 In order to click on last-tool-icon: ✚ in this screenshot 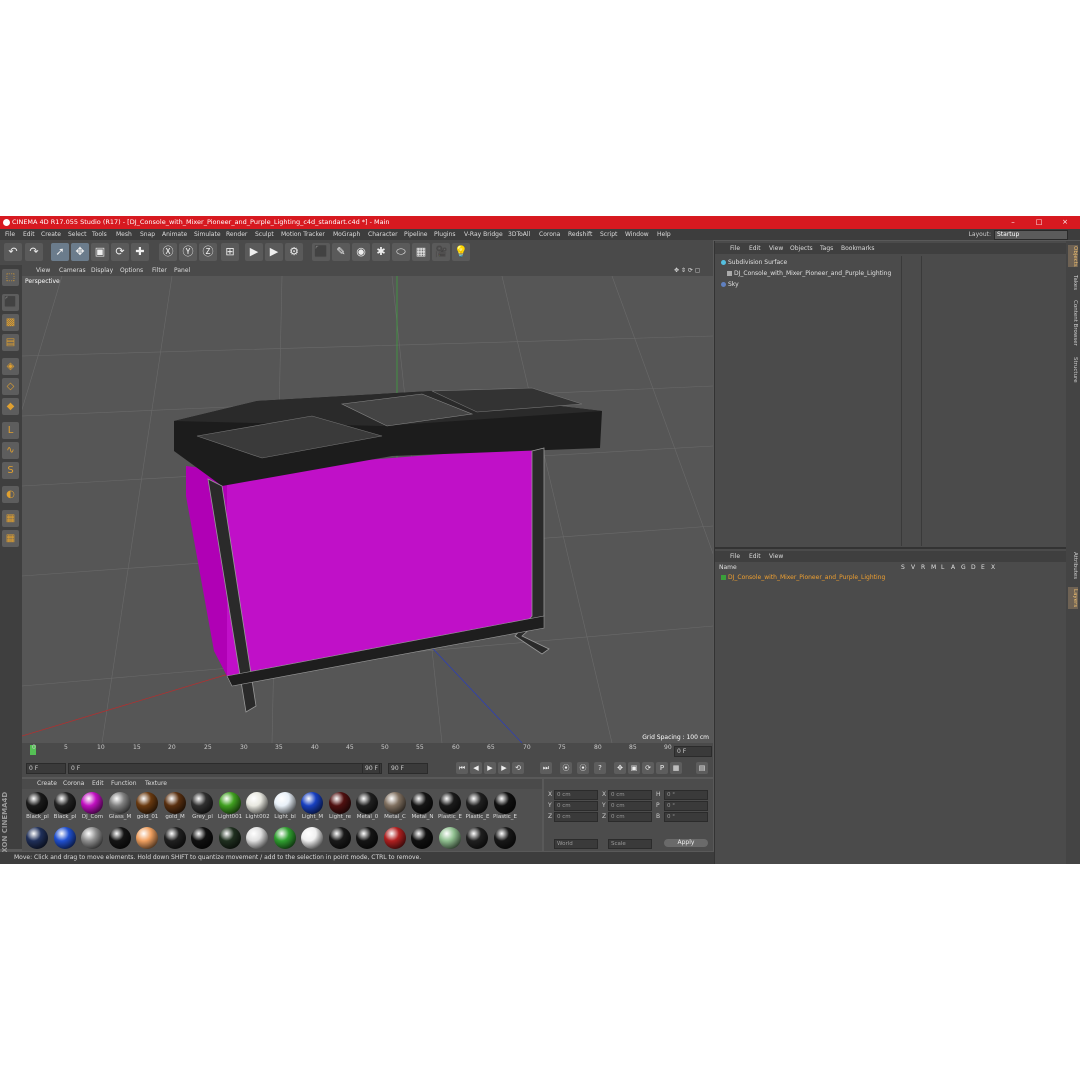, I will do `click(140, 252)`.